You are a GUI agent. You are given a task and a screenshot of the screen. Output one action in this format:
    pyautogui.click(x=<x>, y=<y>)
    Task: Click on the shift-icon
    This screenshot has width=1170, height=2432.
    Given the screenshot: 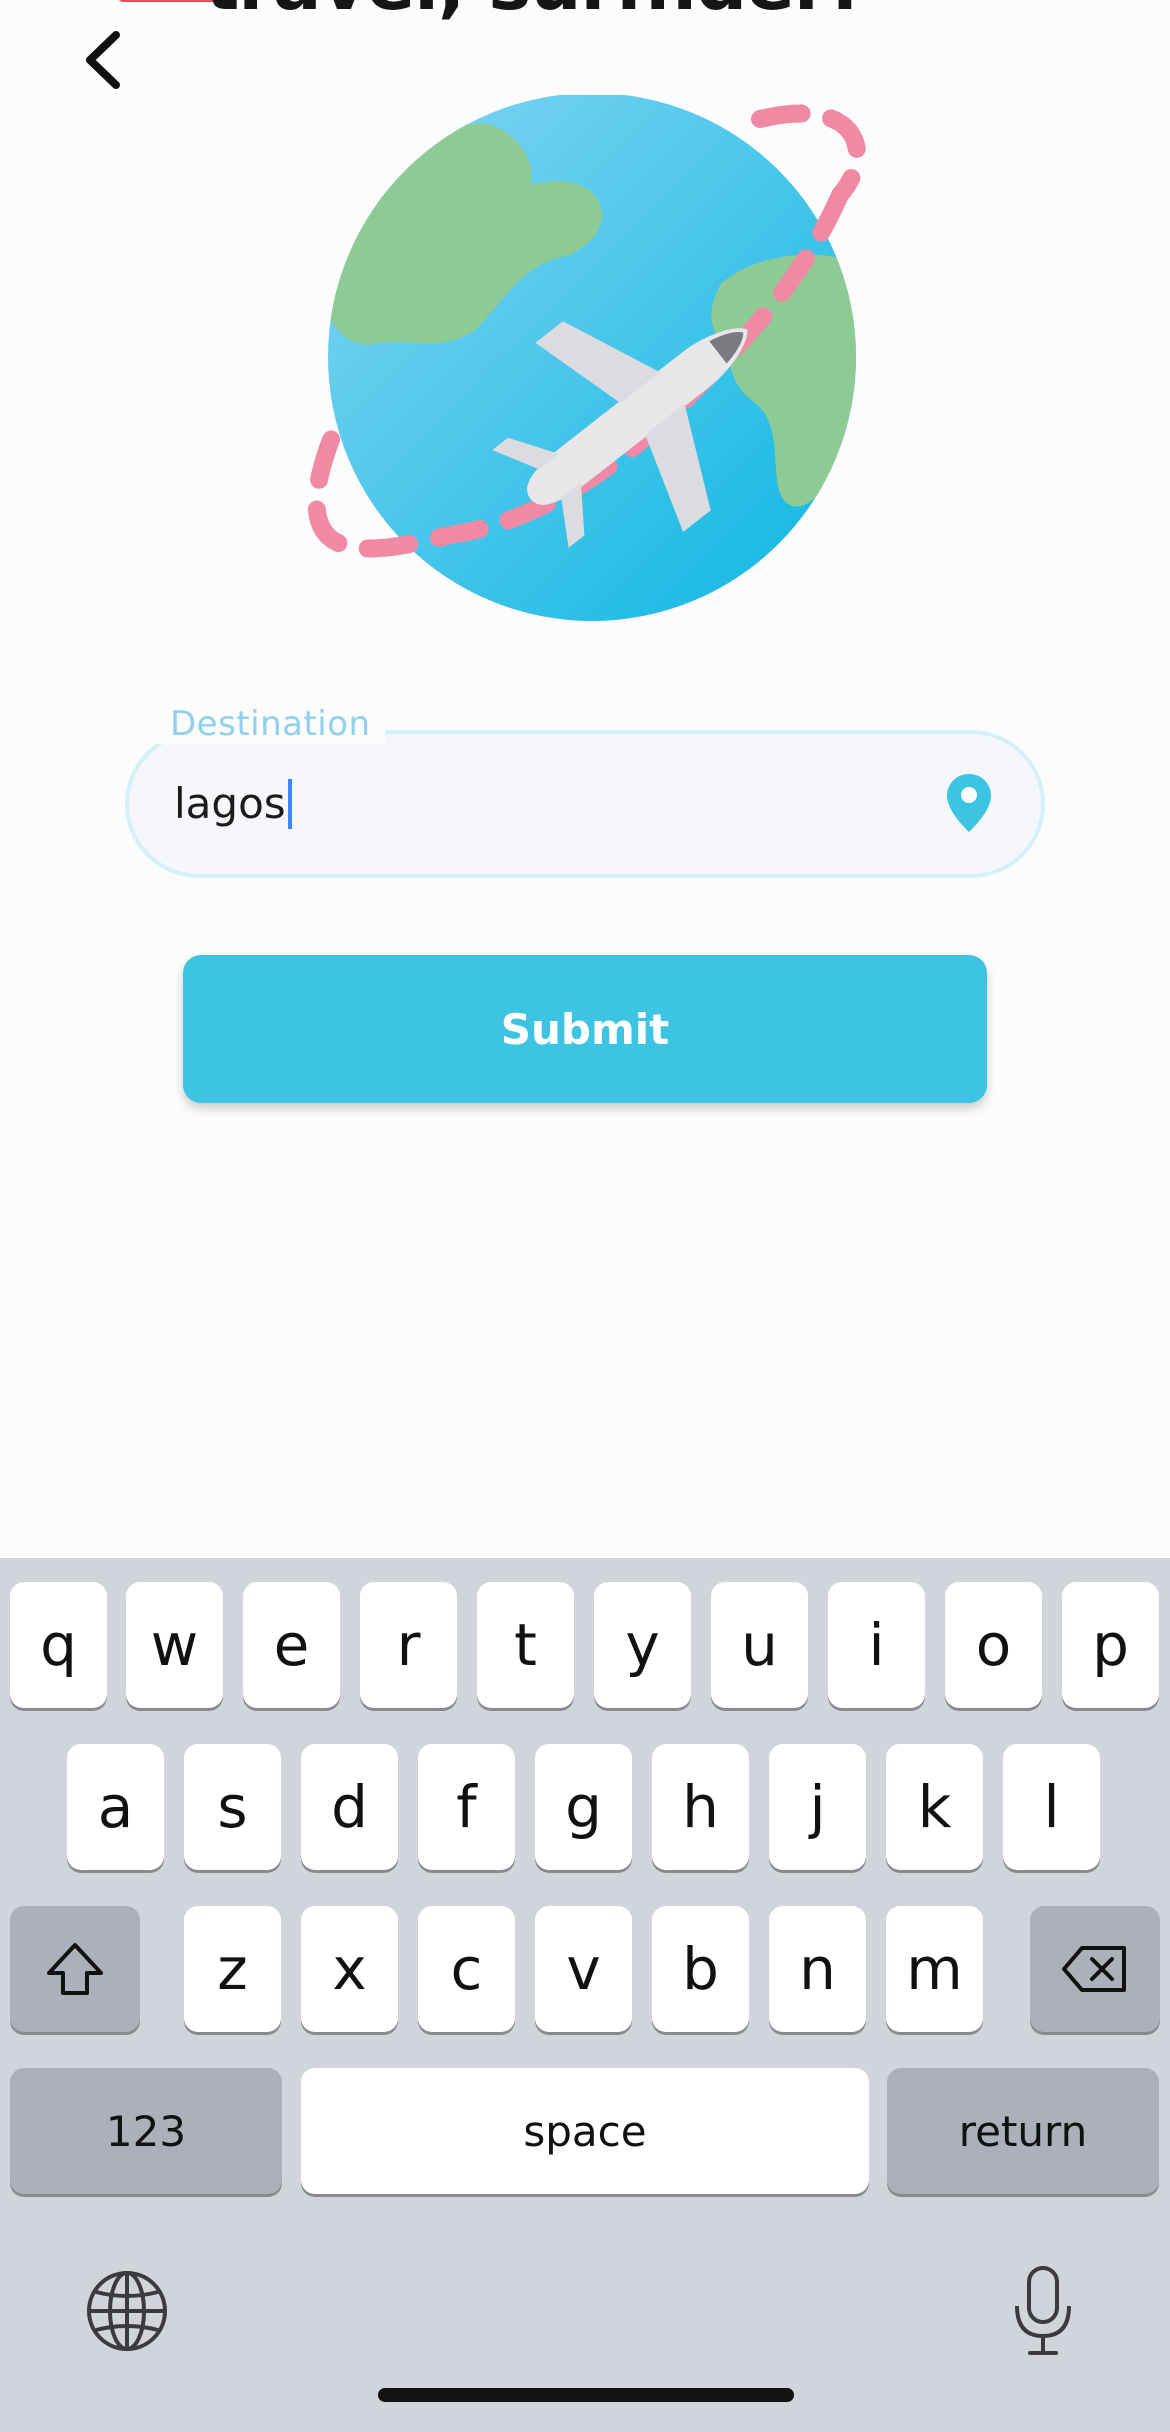 What is the action you would take?
    pyautogui.click(x=75, y=1969)
    